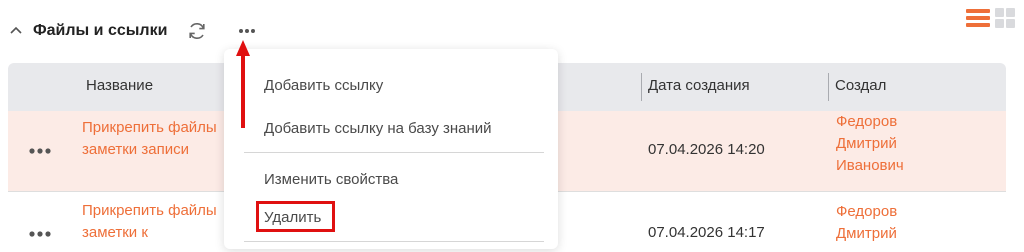  Describe the element at coordinates (323, 85) in the screenshot. I see `menu-item-add-link: Добавить ссылку` at that location.